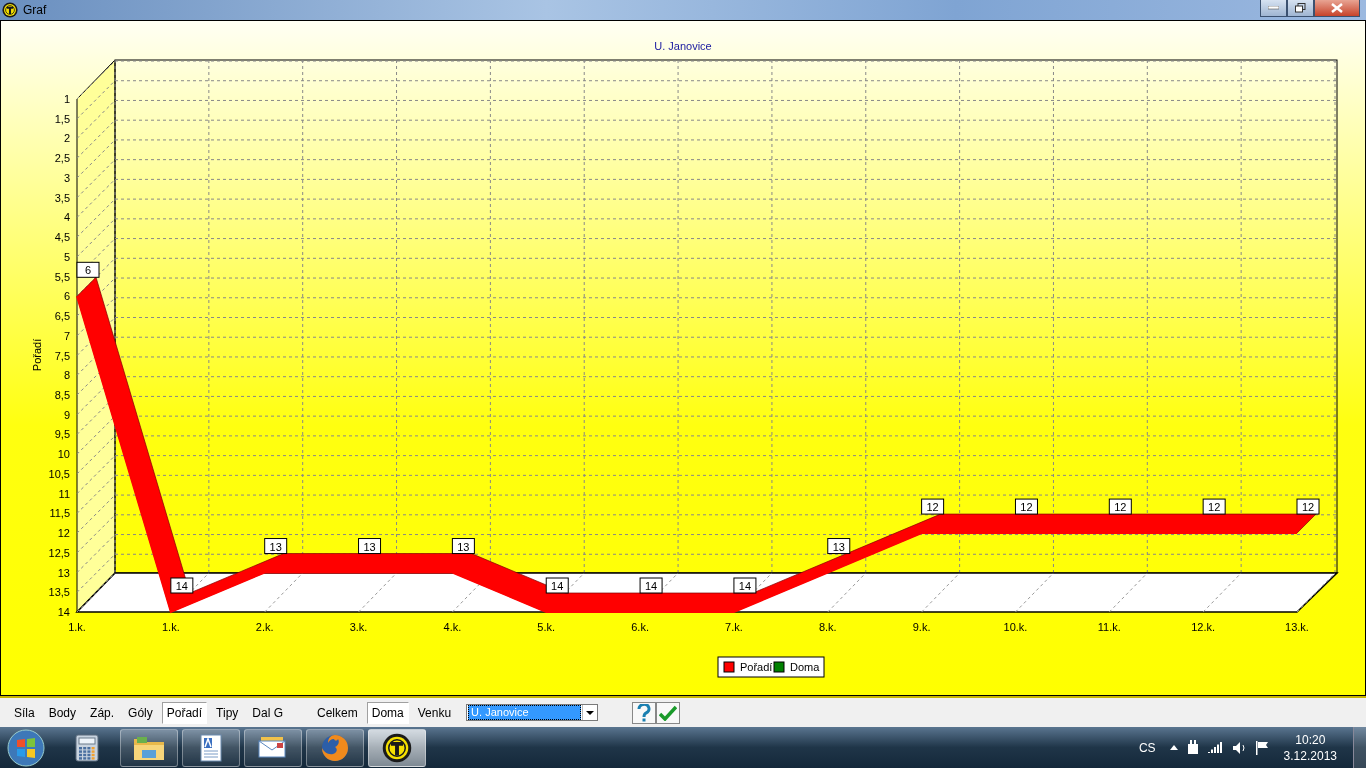  What do you see at coordinates (64, 493) in the screenshot?
I see `y-tick-label: 11` at bounding box center [64, 493].